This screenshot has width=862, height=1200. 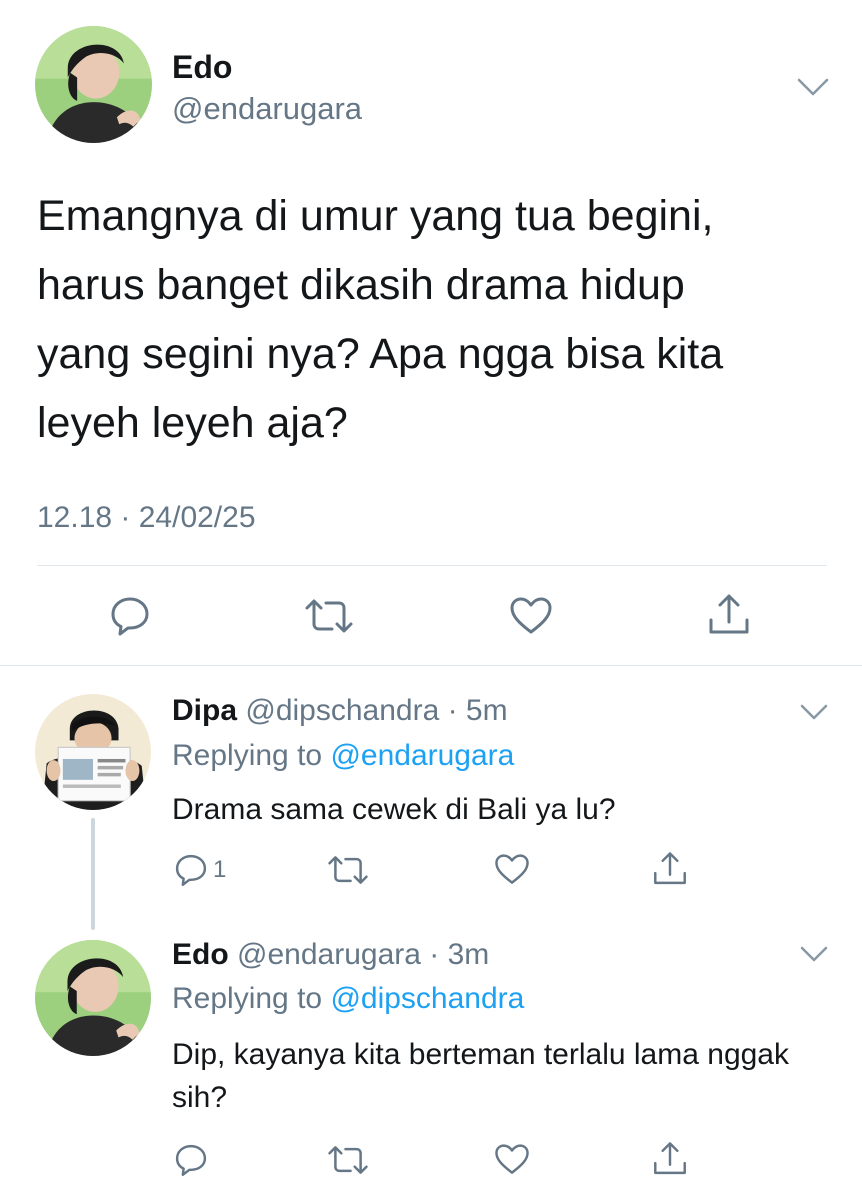 What do you see at coordinates (478, 710) in the screenshot?
I see `tweet-time: · 5m` at bounding box center [478, 710].